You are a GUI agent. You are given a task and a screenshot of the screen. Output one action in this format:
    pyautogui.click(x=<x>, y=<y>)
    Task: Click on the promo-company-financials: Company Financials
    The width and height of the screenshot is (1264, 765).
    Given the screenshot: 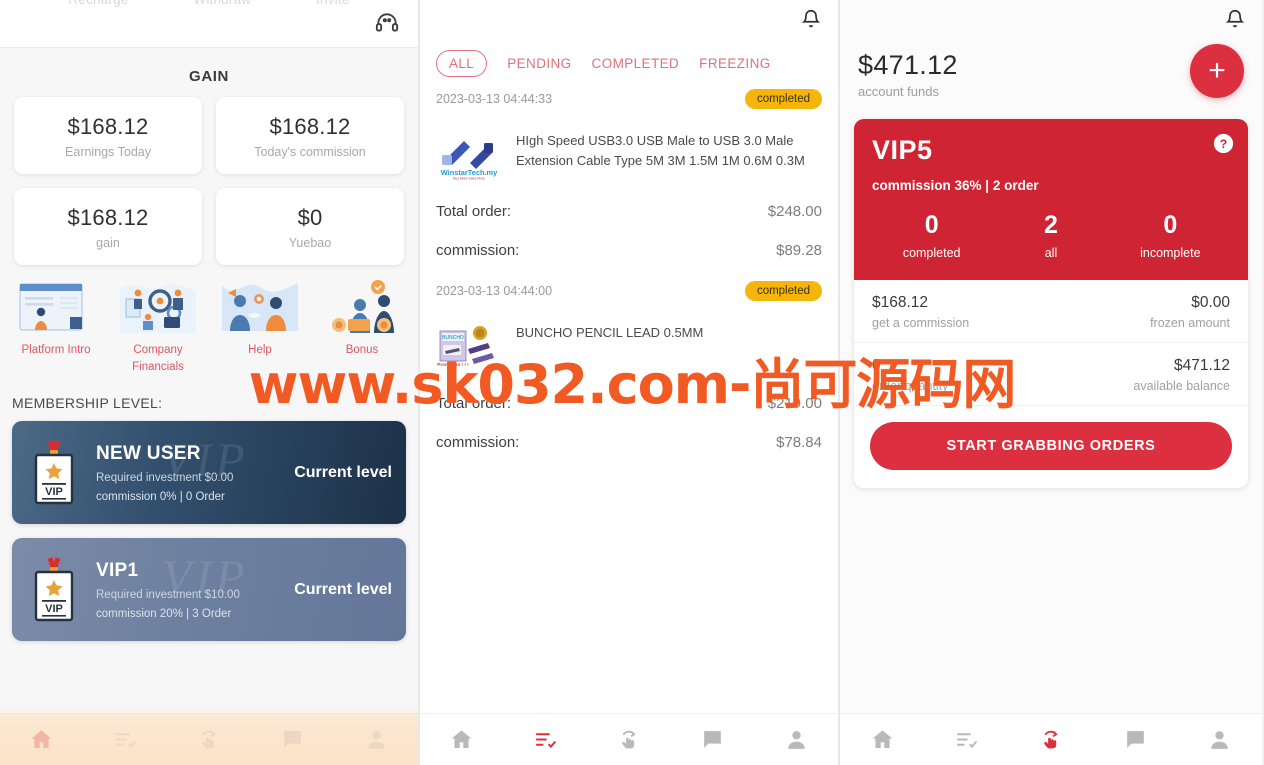 What is the action you would take?
    pyautogui.click(x=158, y=327)
    